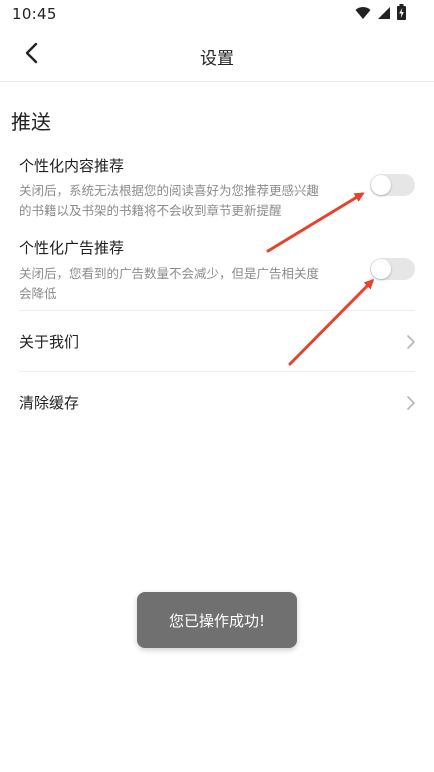  What do you see at coordinates (150, 210) in the screenshot?
I see `setting-description-line: 的书籍以及书架的书籍将不会收到章节更新提醒` at bounding box center [150, 210].